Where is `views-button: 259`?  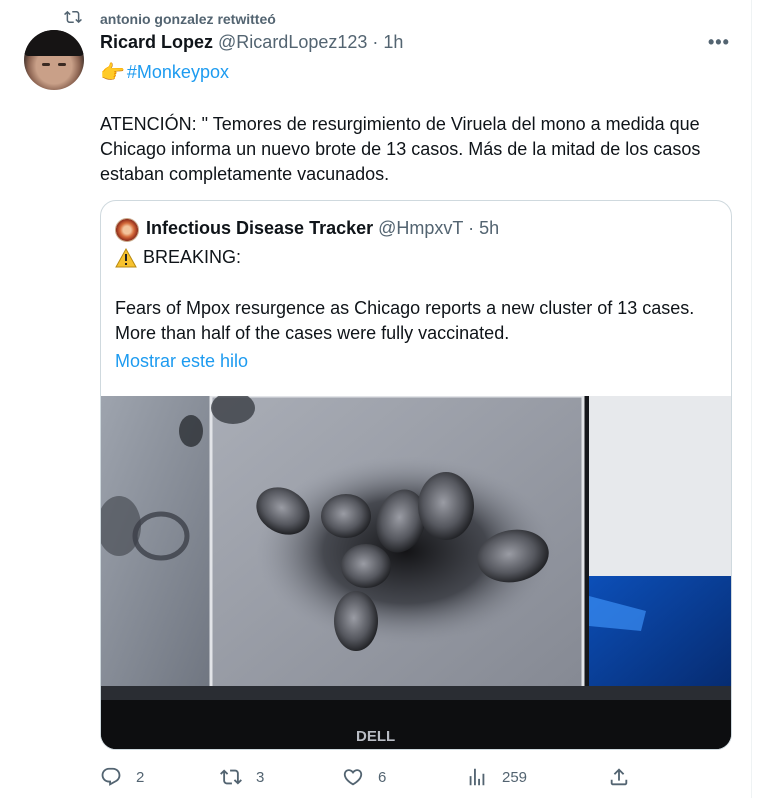 views-button: 259 is located at coordinates (496, 777).